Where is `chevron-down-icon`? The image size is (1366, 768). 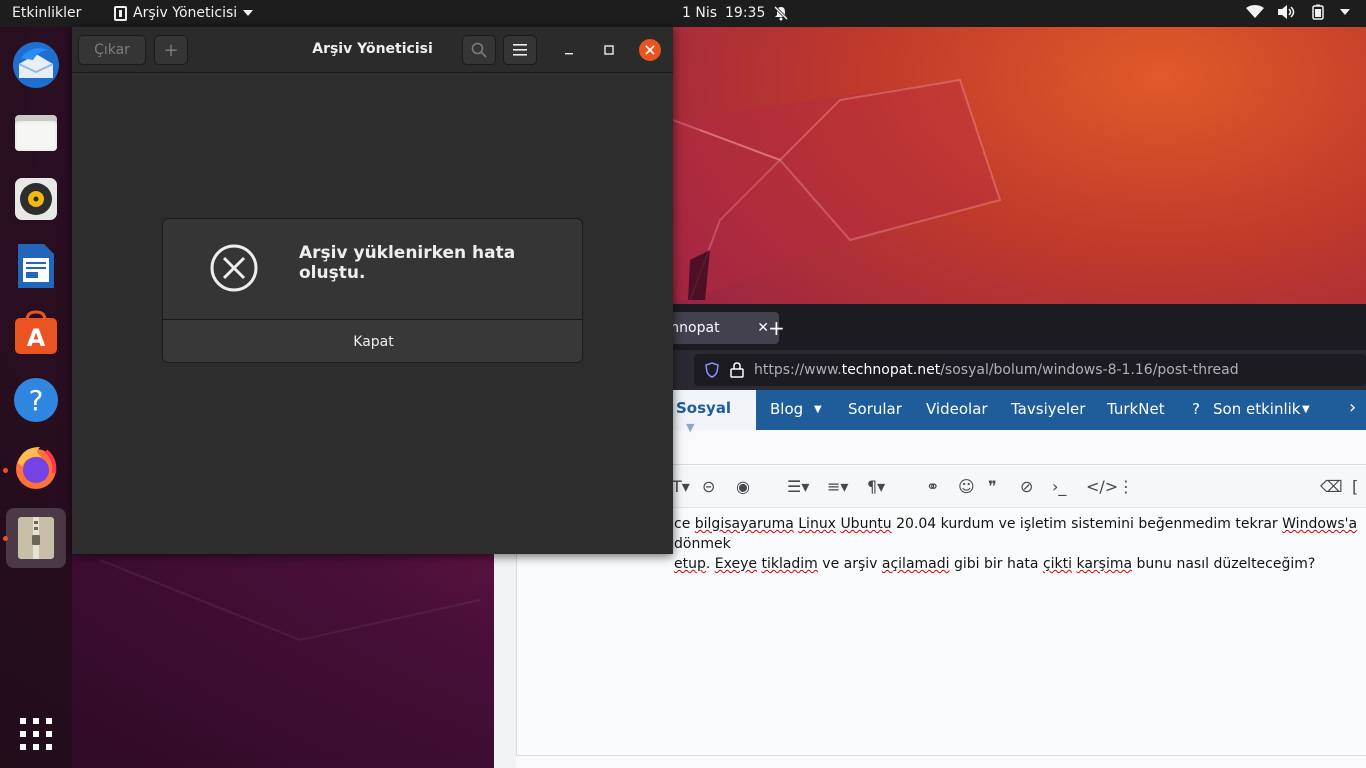
chevron-down-icon is located at coordinates (248, 13).